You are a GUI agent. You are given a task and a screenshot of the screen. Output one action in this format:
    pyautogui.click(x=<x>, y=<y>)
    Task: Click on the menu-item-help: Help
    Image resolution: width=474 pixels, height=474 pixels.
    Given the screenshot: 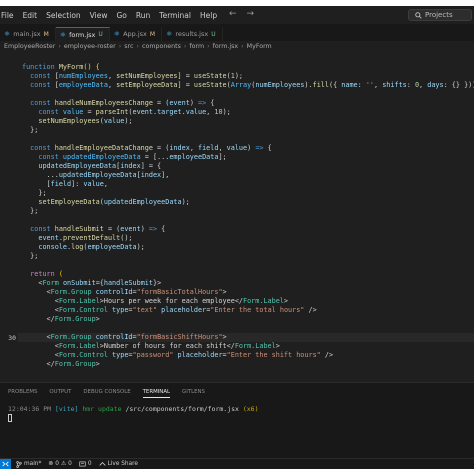 What is the action you would take?
    pyautogui.click(x=208, y=15)
    